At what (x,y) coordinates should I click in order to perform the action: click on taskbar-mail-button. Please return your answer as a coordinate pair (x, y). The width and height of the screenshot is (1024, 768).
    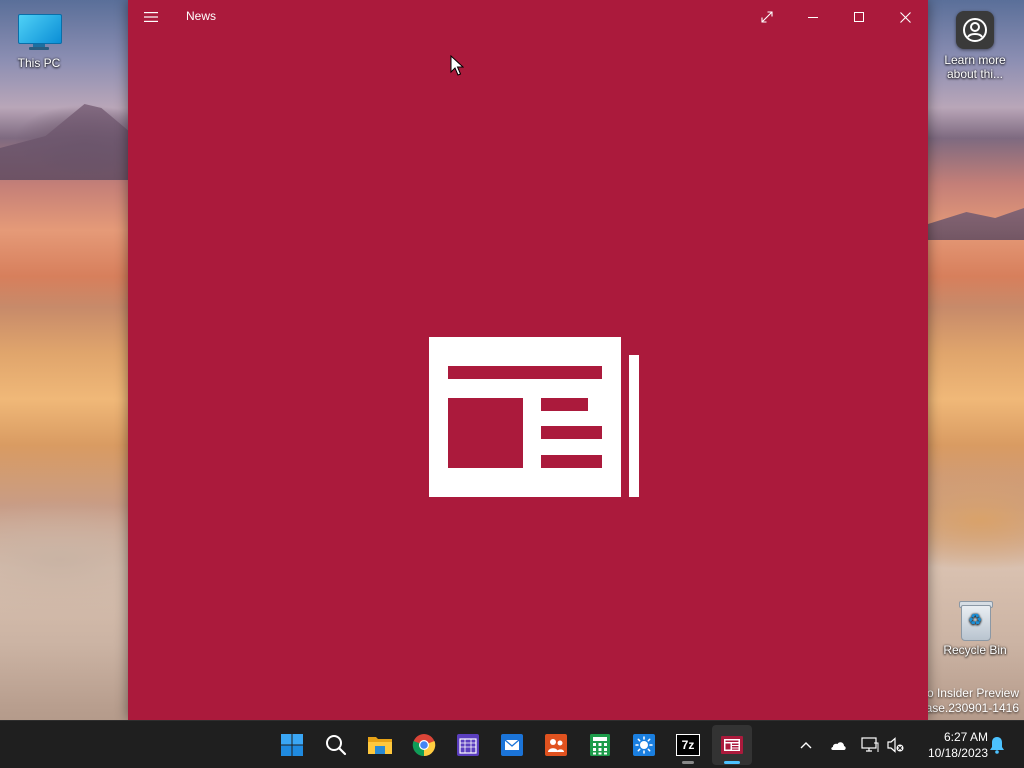
    Looking at the image, I should click on (512, 745).